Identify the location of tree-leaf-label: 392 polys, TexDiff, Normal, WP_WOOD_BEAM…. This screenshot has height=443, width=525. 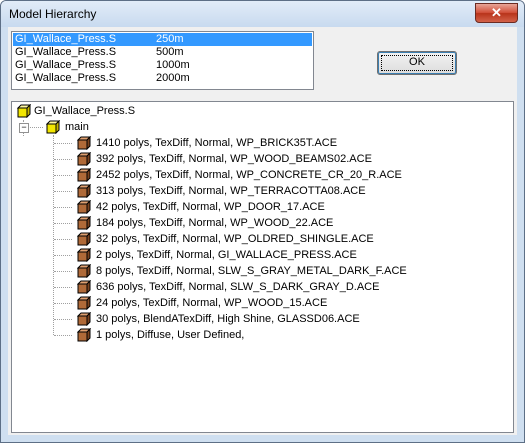
(234, 159).